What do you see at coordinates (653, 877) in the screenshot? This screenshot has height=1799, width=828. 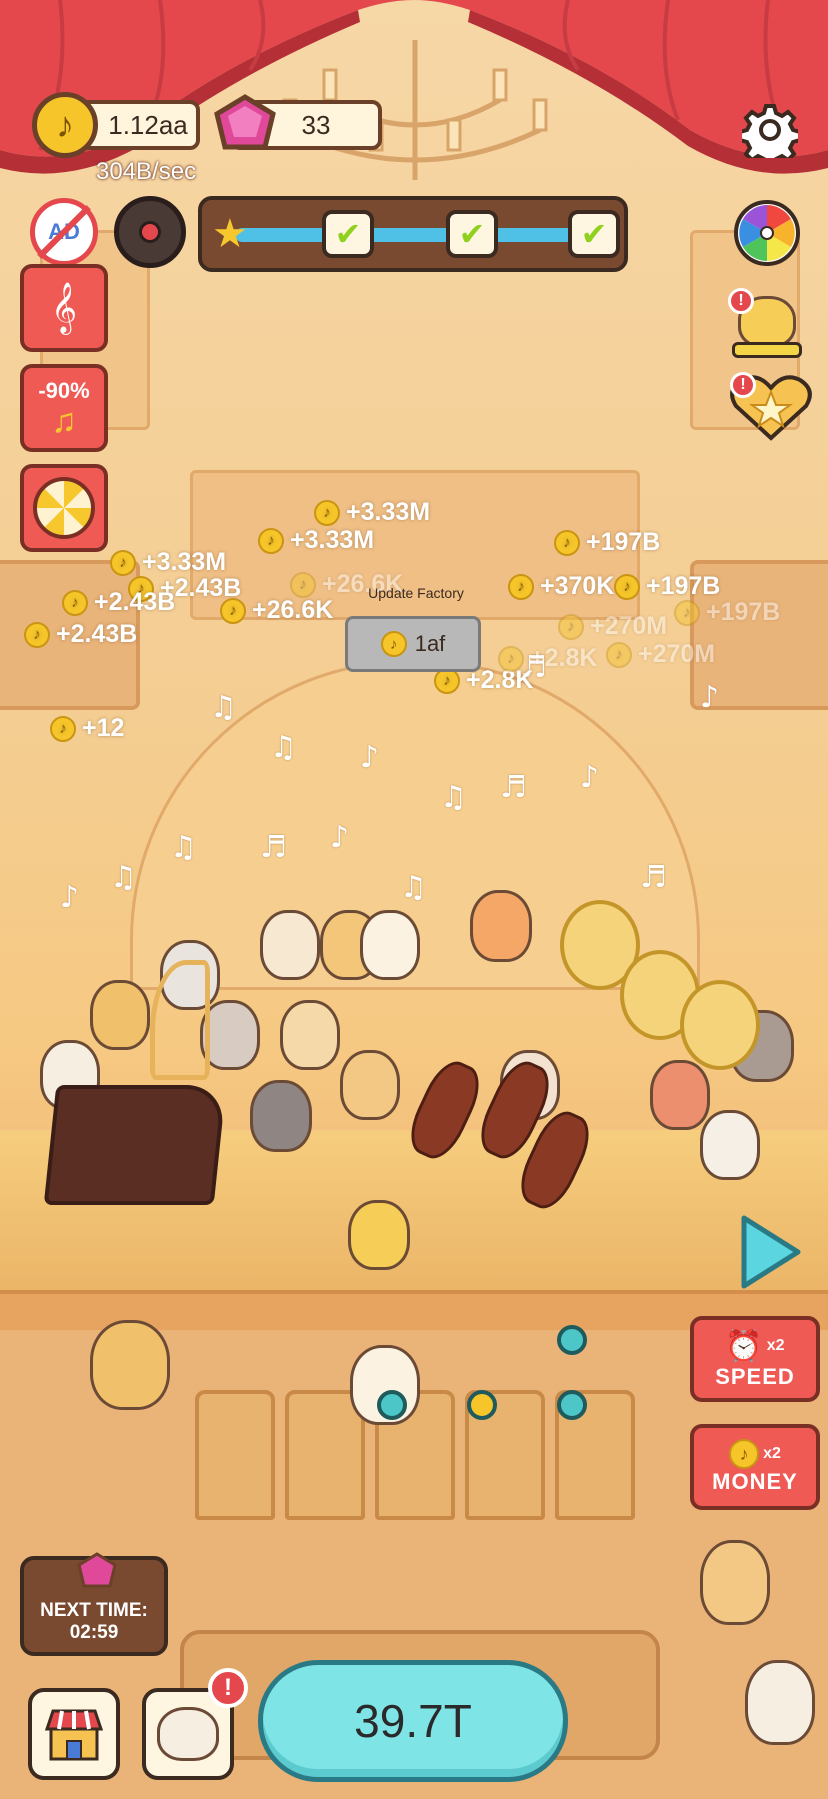 I see `music-note-icon: ♬` at bounding box center [653, 877].